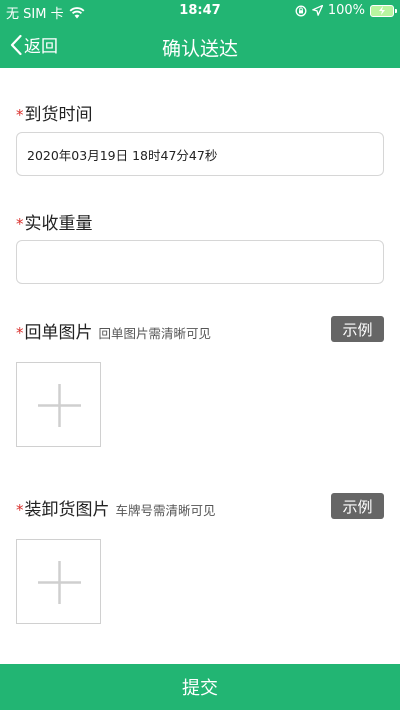 This screenshot has width=400, height=710. What do you see at coordinates (165, 510) in the screenshot?
I see `loading-image-hint: 车牌号需清晰可见` at bounding box center [165, 510].